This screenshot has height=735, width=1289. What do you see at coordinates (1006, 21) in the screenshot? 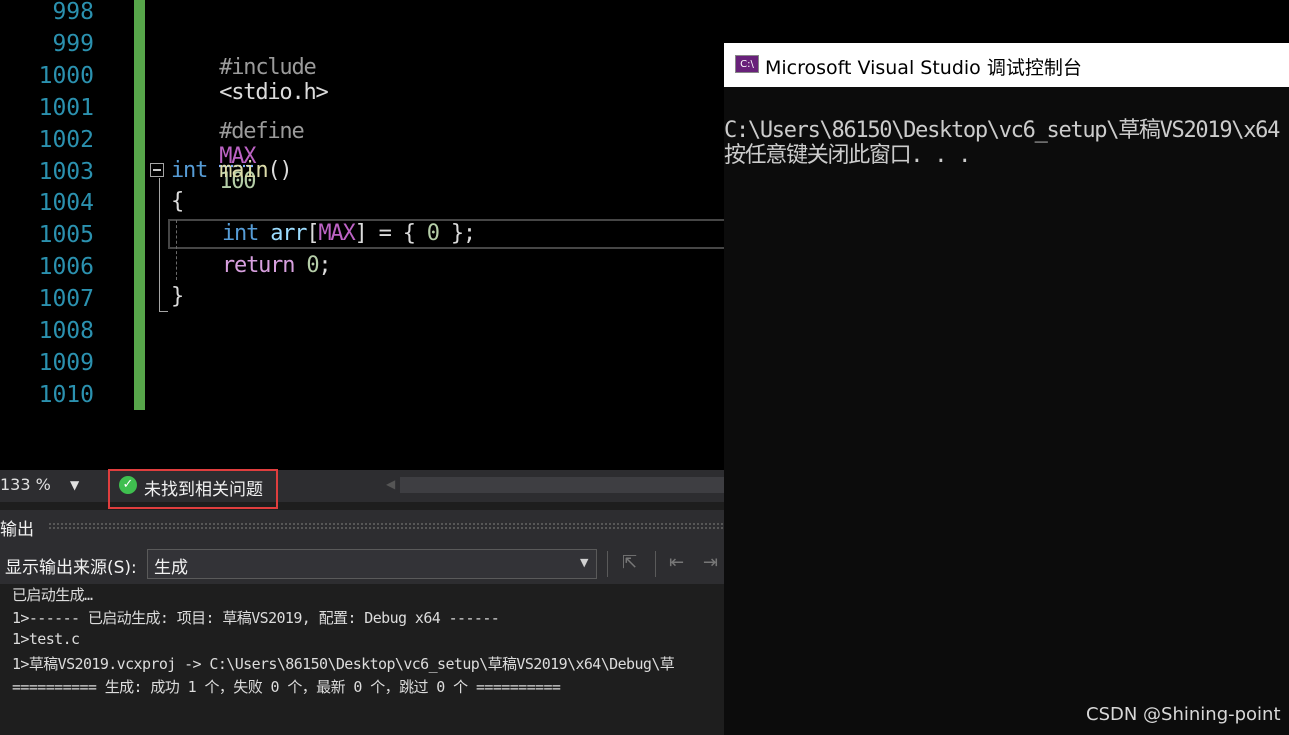
I see `background-area` at bounding box center [1006, 21].